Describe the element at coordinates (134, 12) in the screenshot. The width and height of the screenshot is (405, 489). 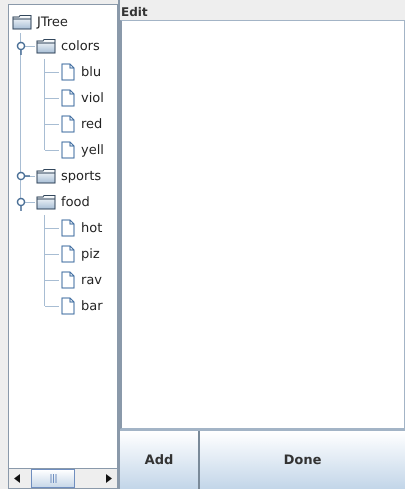
I see `editor-title: Edit` at that location.